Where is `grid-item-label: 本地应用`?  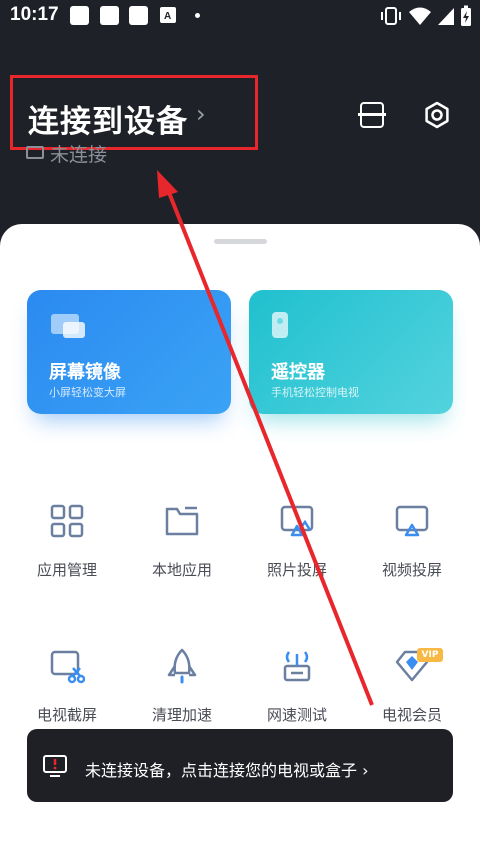 grid-item-label: 本地应用 is located at coordinates (181, 570).